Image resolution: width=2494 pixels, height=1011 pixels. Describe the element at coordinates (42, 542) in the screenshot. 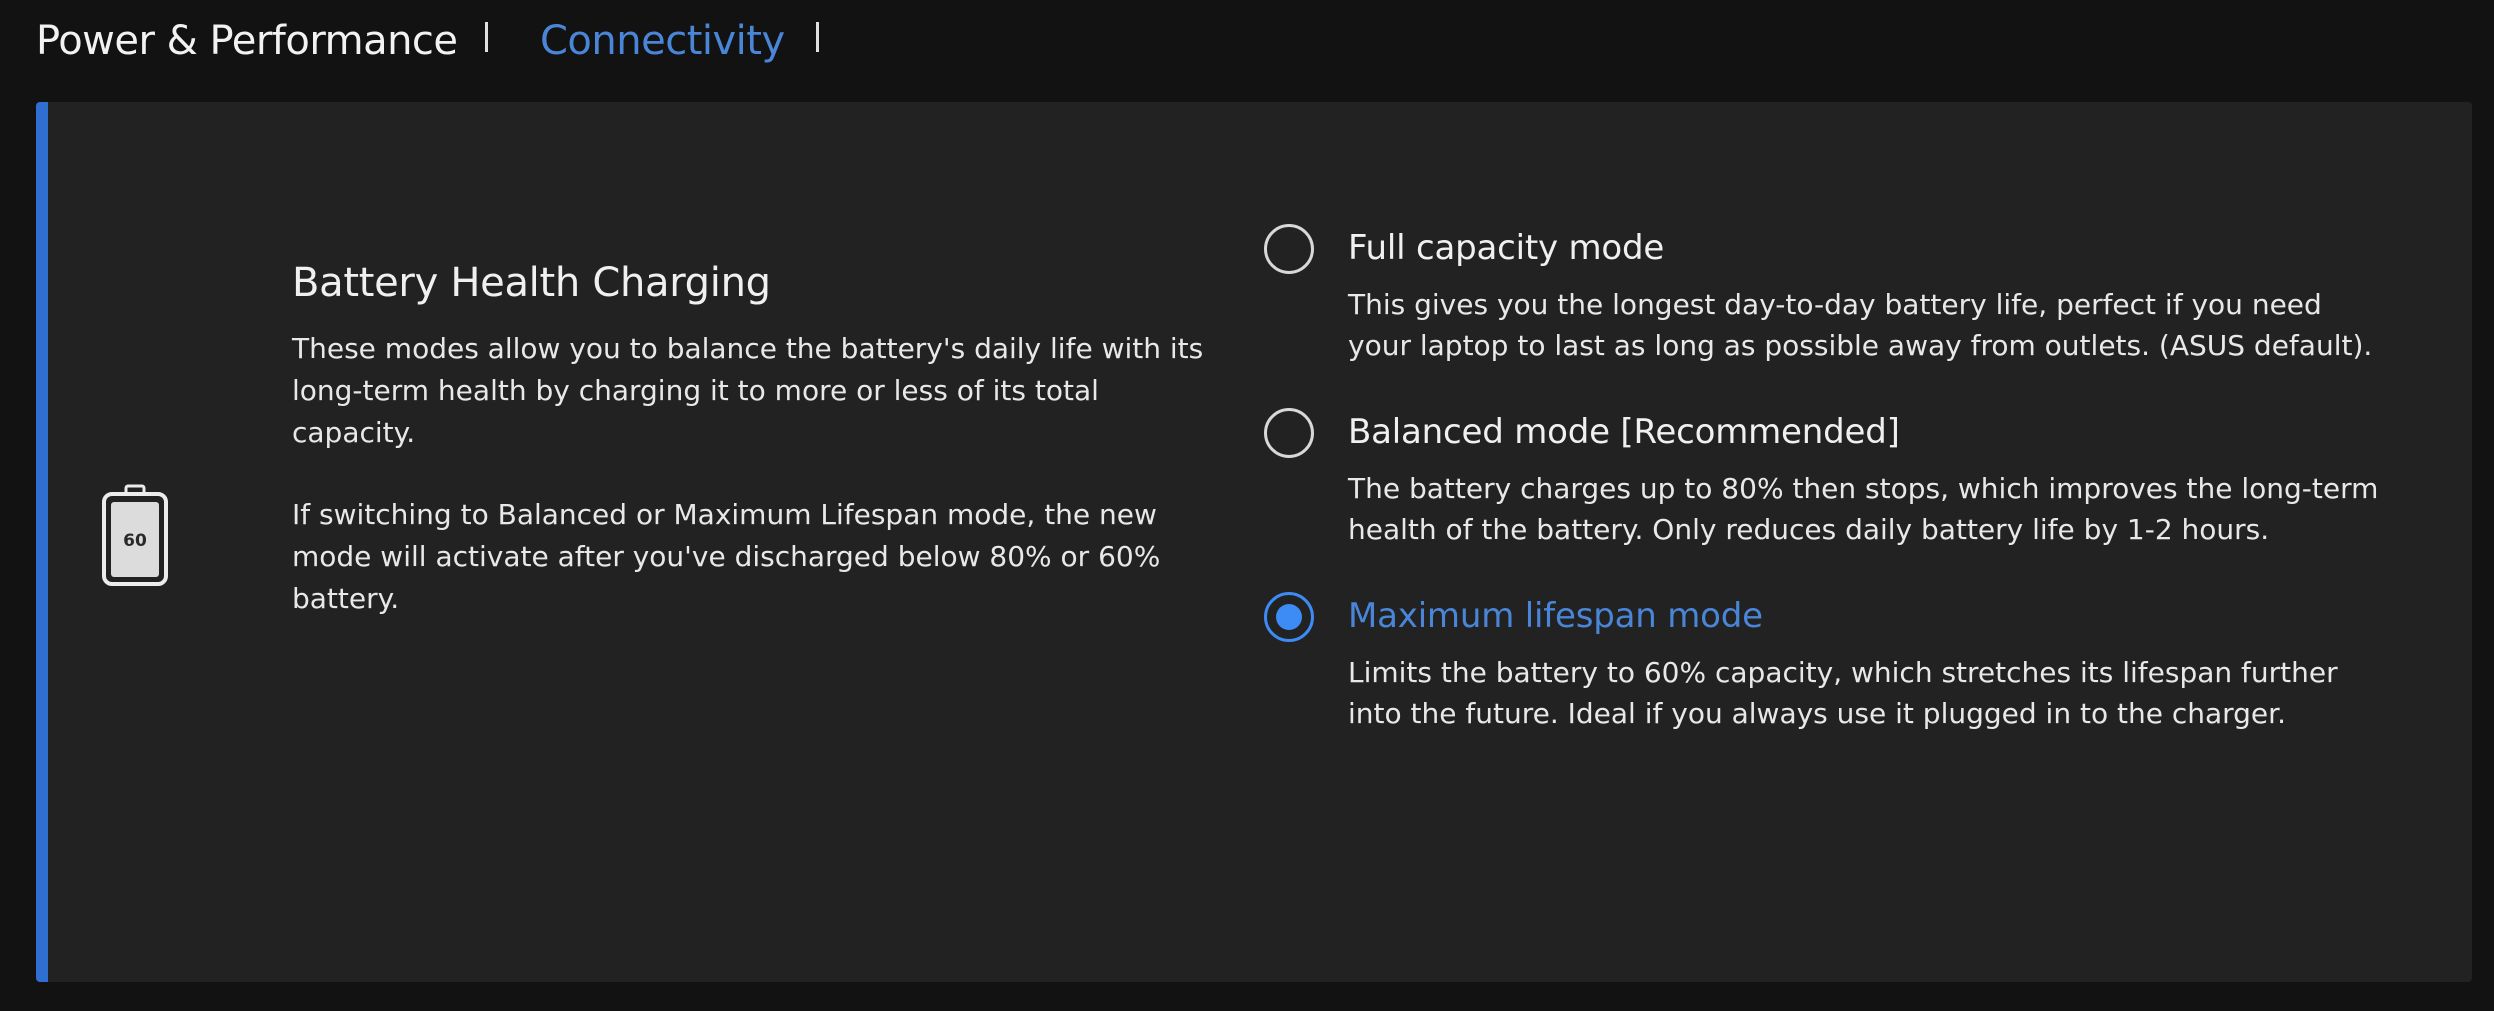

I see `panel-accent-bar` at that location.